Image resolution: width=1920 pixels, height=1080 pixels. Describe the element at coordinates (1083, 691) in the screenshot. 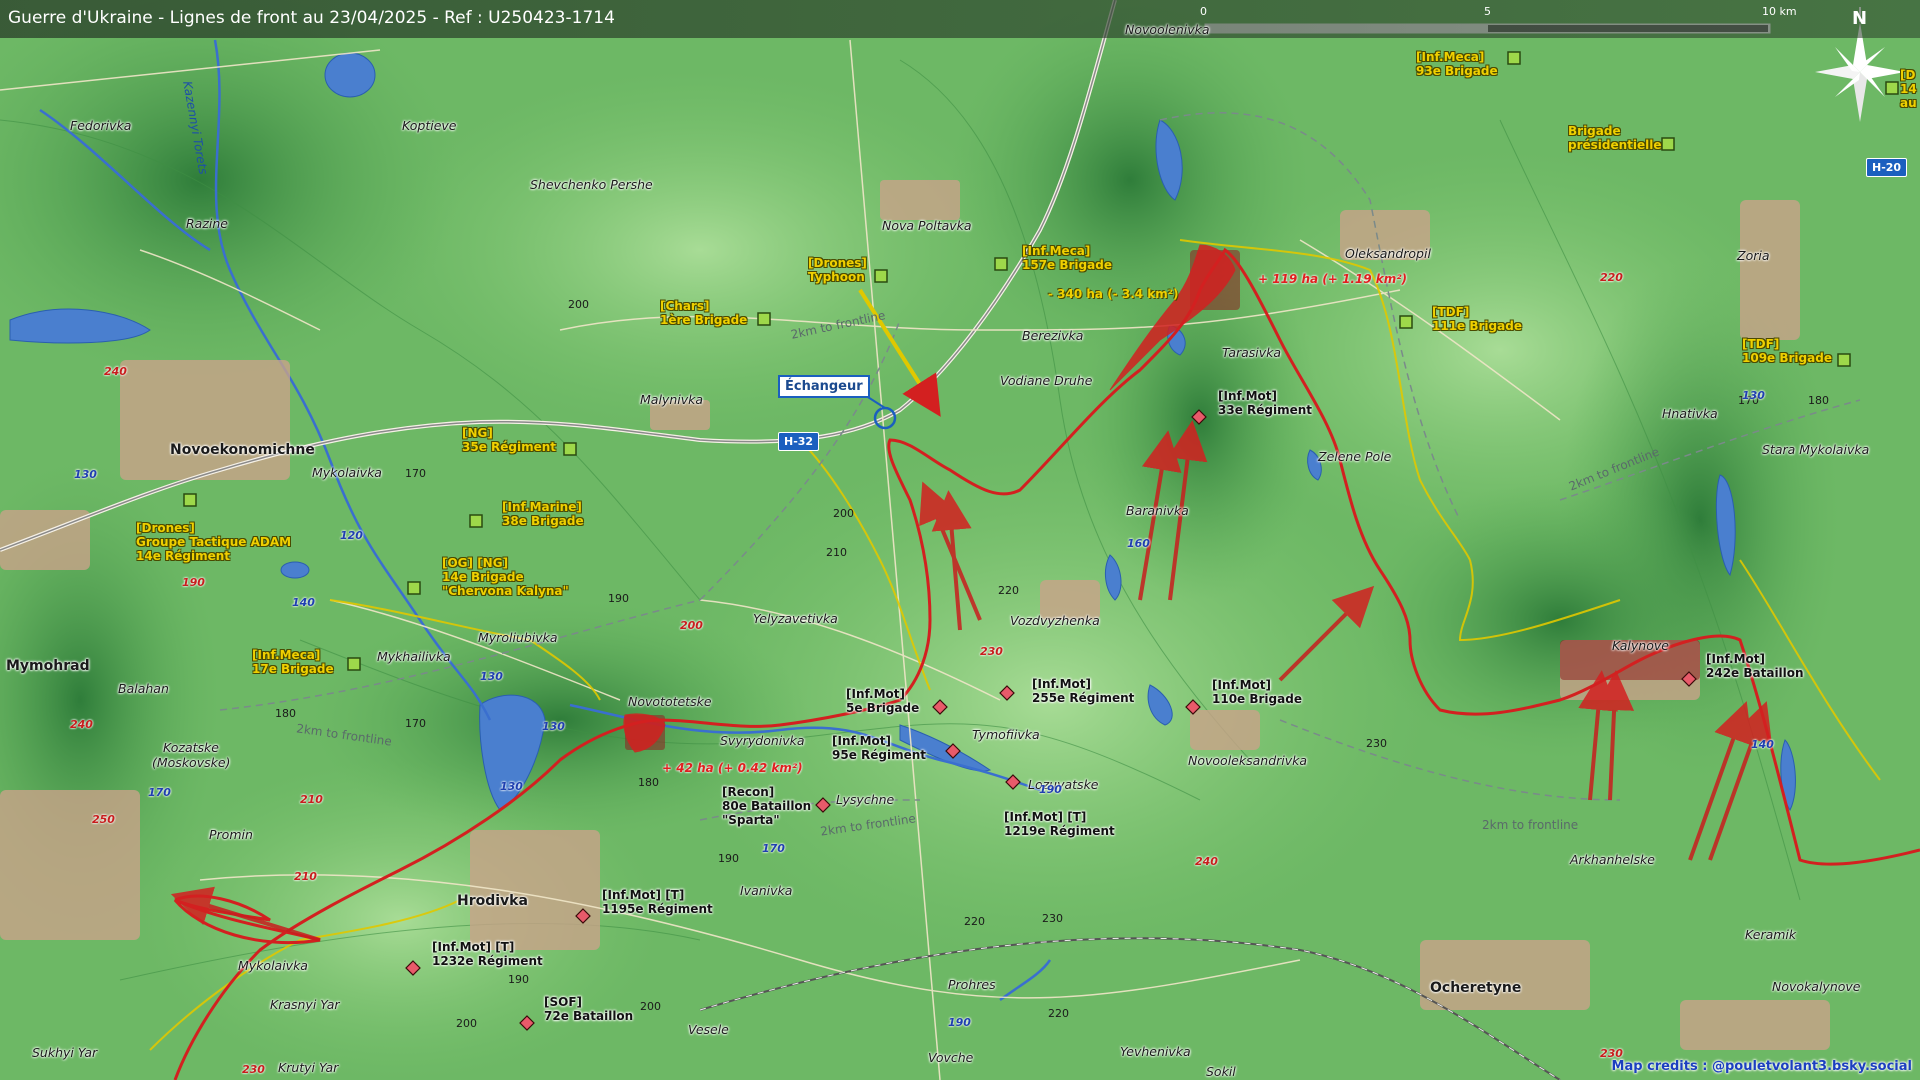

I see `ru-unit-label: [Inf.Mot] 255e Régiment` at that location.